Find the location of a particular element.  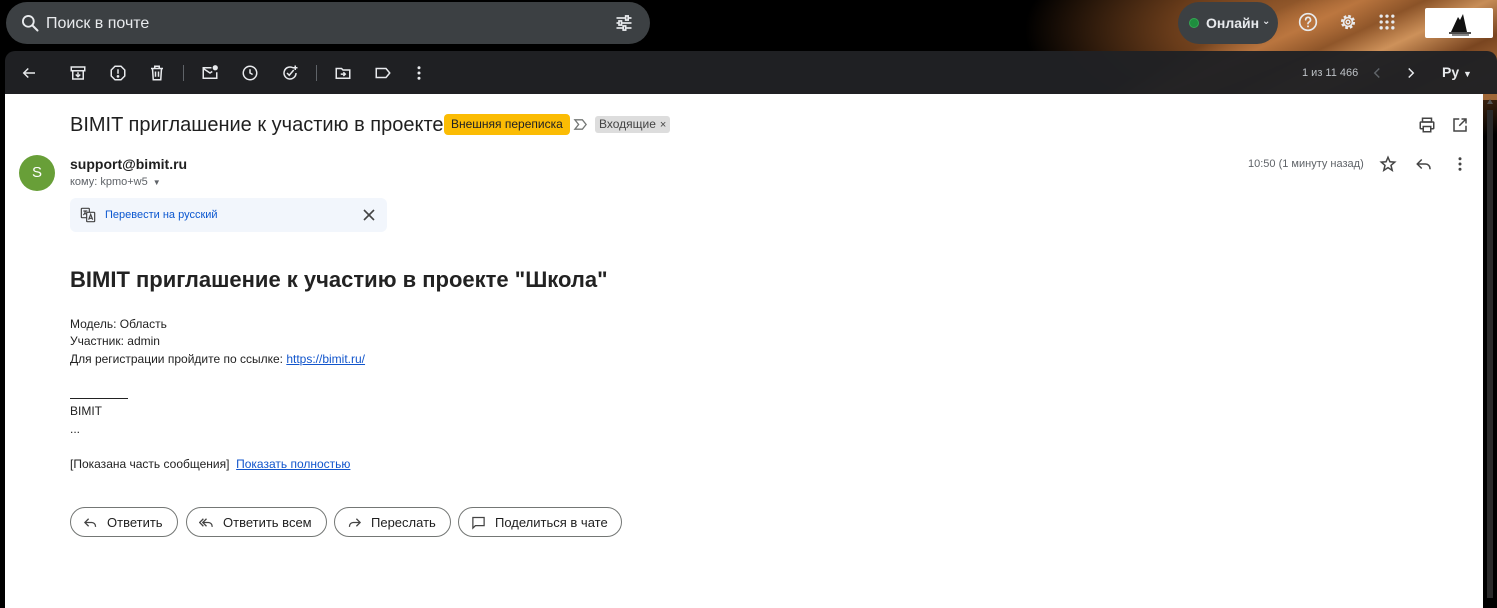

print-icon is located at coordinates (1427, 125).